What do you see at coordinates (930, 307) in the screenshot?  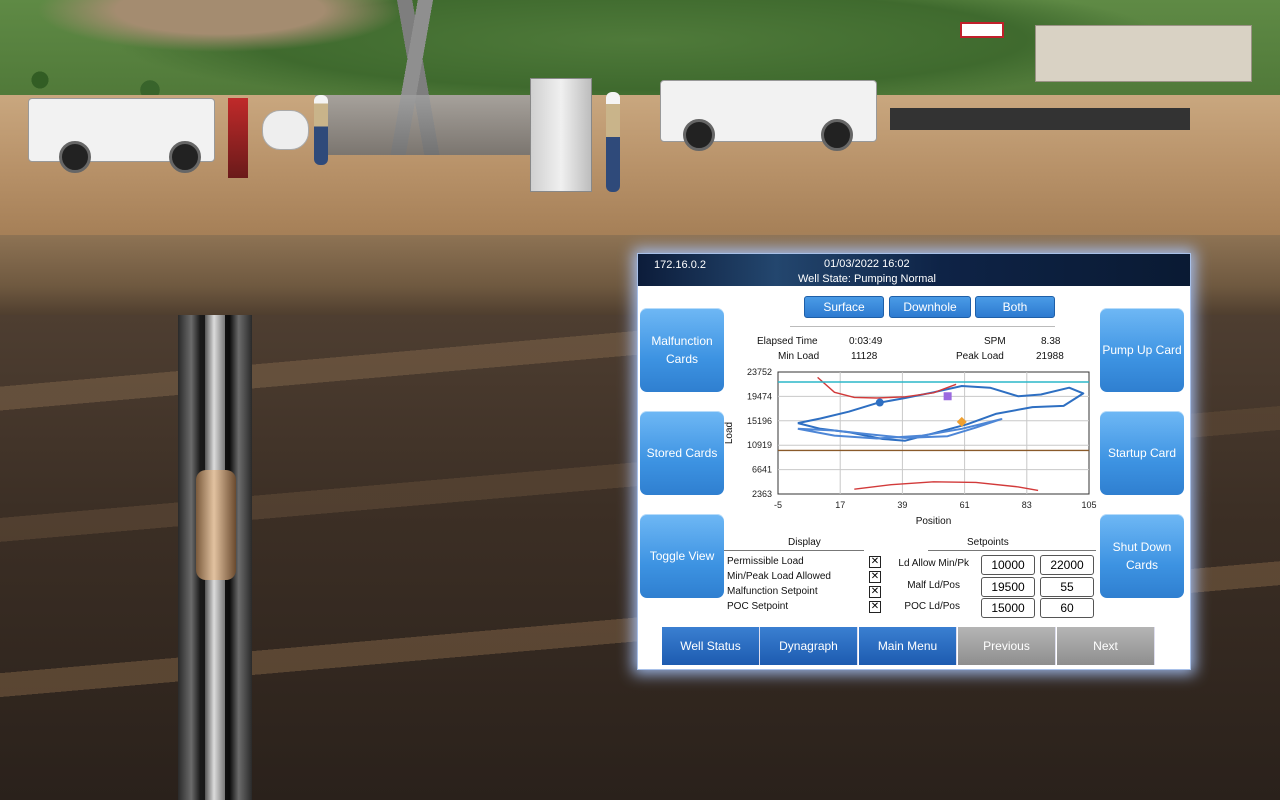 I see `downhole-button: Downhole` at bounding box center [930, 307].